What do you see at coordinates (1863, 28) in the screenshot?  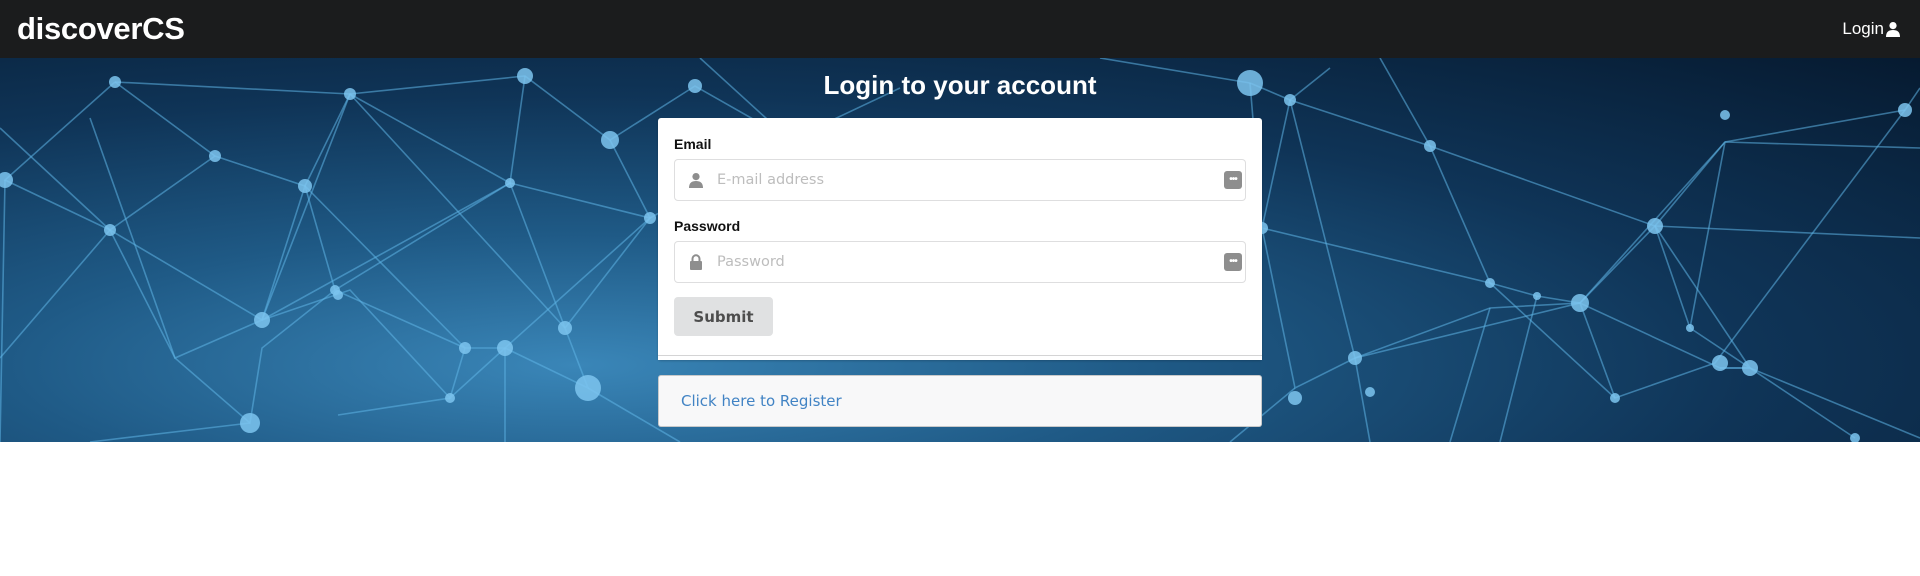 I see `nav-login-label: Login` at bounding box center [1863, 28].